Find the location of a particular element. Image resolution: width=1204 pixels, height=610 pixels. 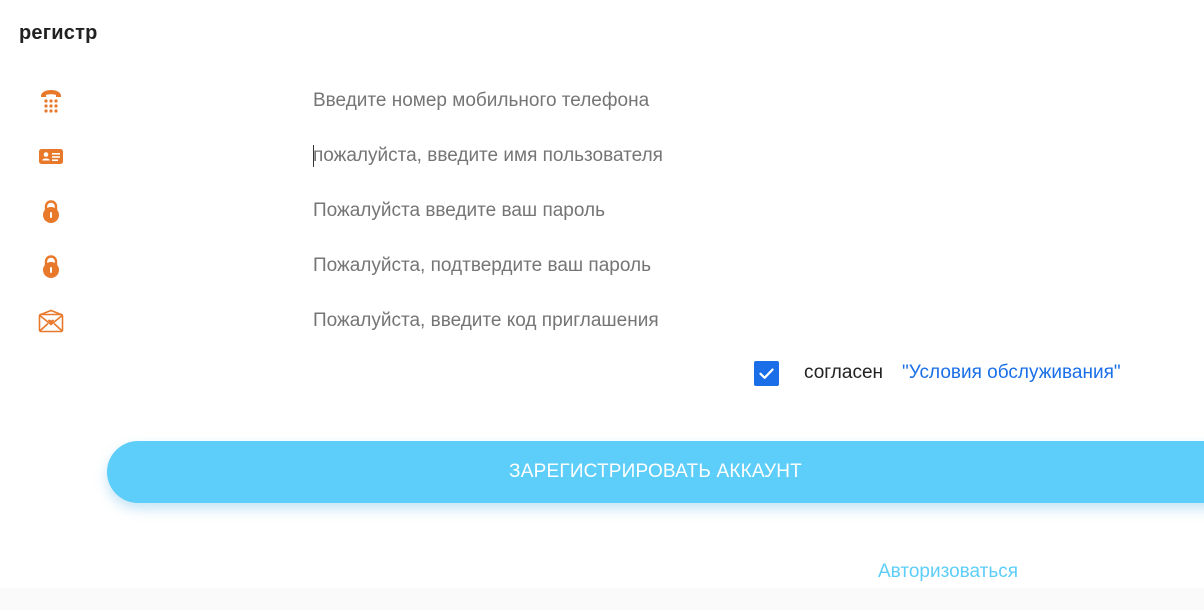

phone-field-row is located at coordinates (602, 101).